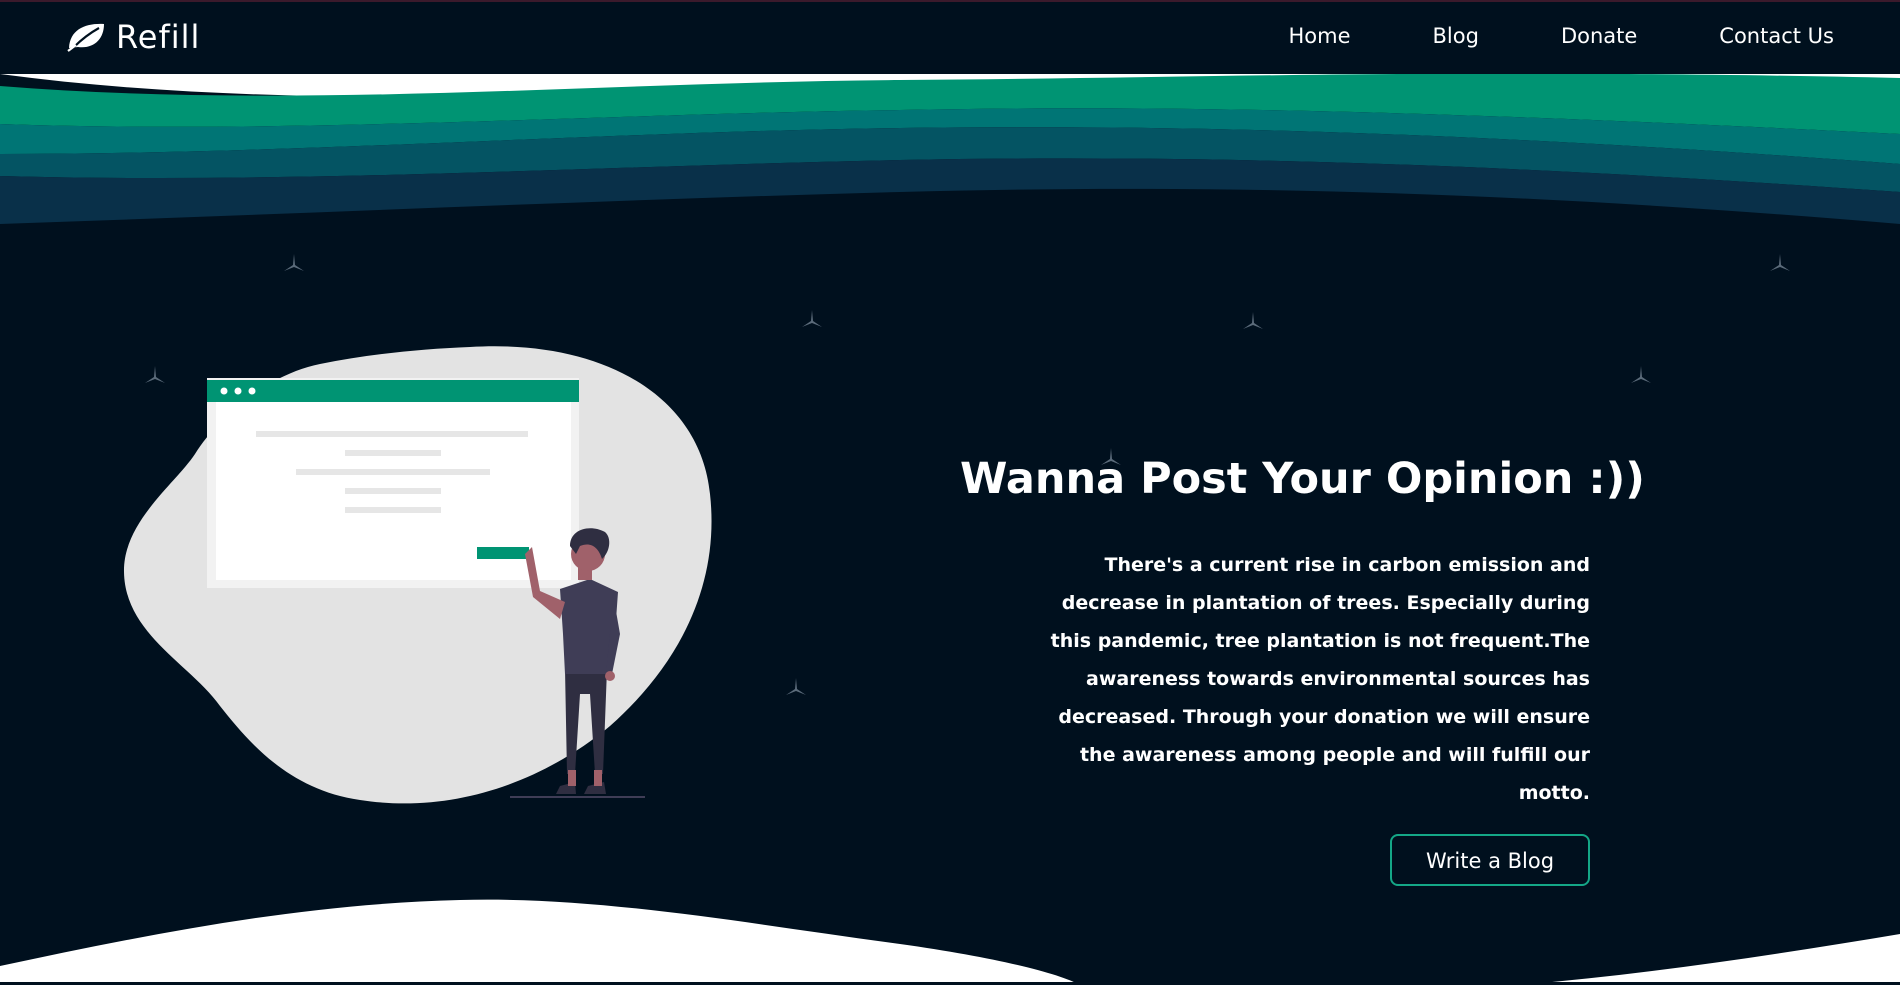  I want to click on brand-logo: Refill, so click(133, 37).